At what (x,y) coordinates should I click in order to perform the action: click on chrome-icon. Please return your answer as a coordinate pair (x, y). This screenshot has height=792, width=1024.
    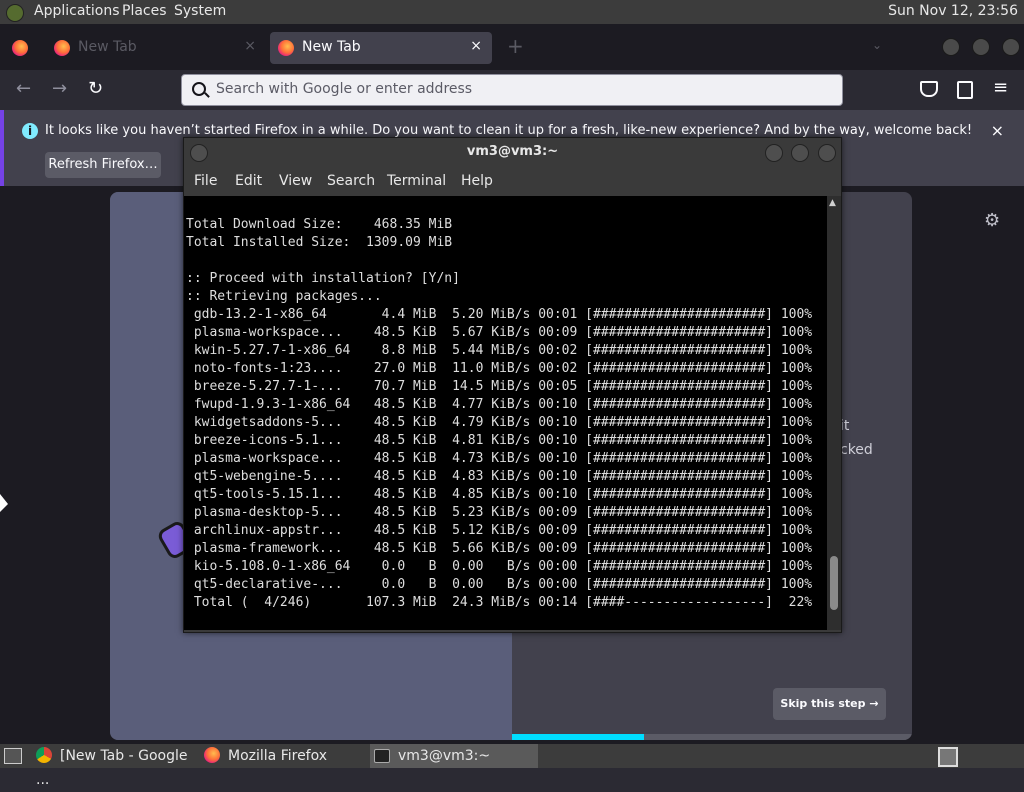
    Looking at the image, I should click on (44, 755).